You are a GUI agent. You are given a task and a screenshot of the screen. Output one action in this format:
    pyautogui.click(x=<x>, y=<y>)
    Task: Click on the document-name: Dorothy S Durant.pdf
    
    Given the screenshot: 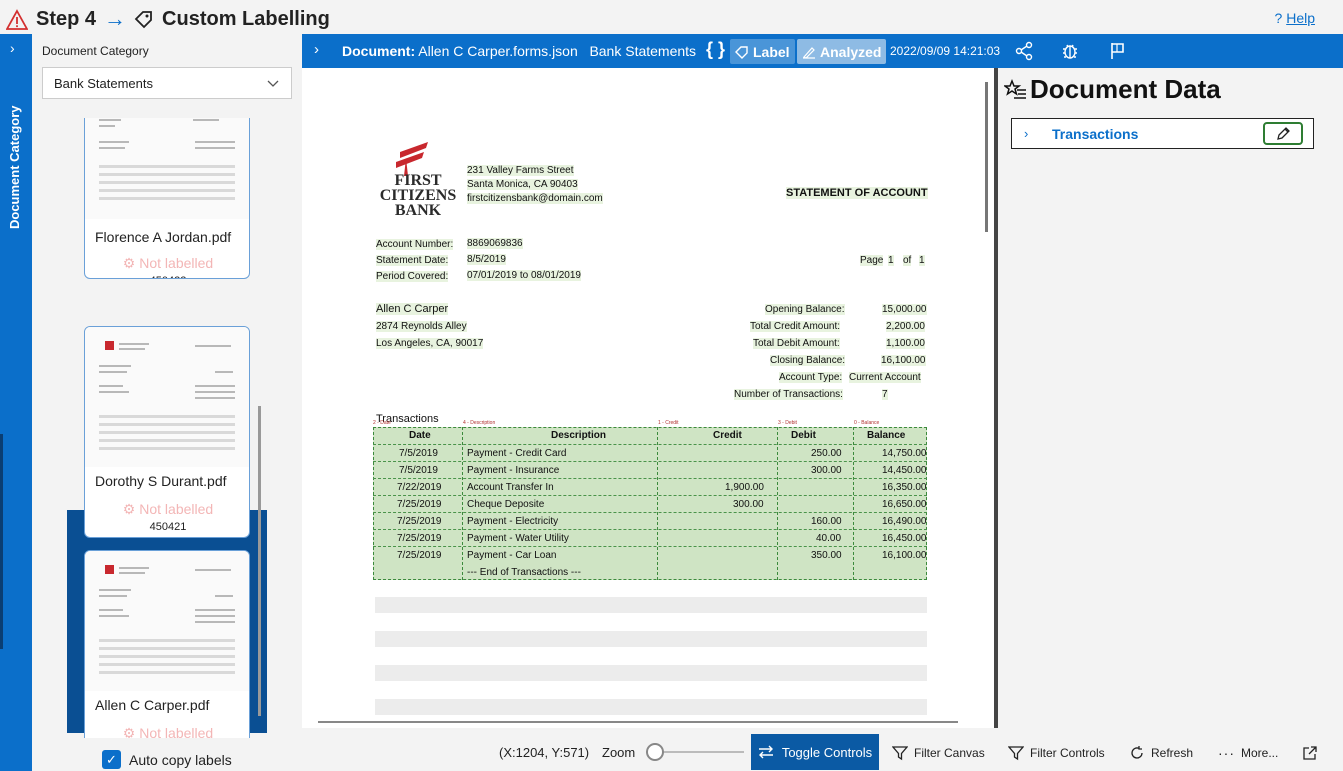 What is the action you would take?
    pyautogui.click(x=161, y=481)
    